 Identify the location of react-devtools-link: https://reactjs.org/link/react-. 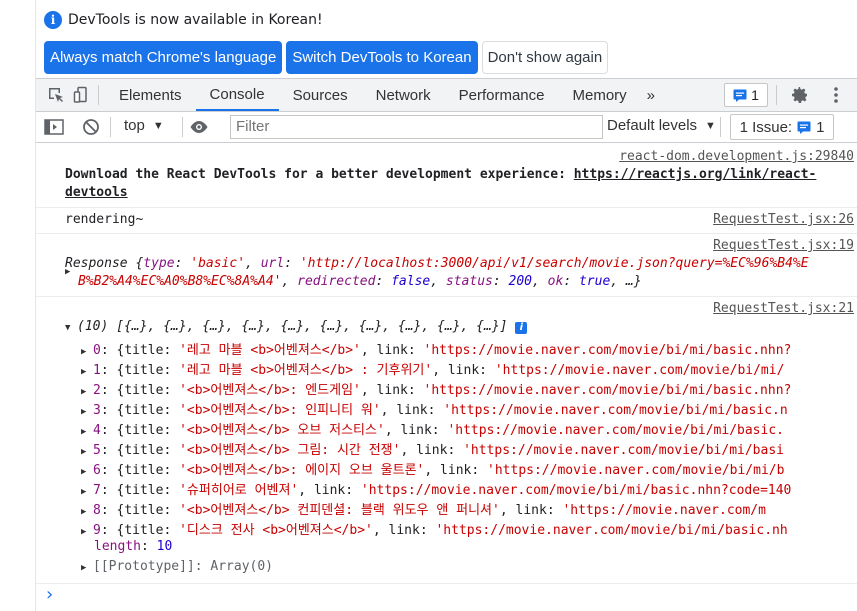
(695, 174).